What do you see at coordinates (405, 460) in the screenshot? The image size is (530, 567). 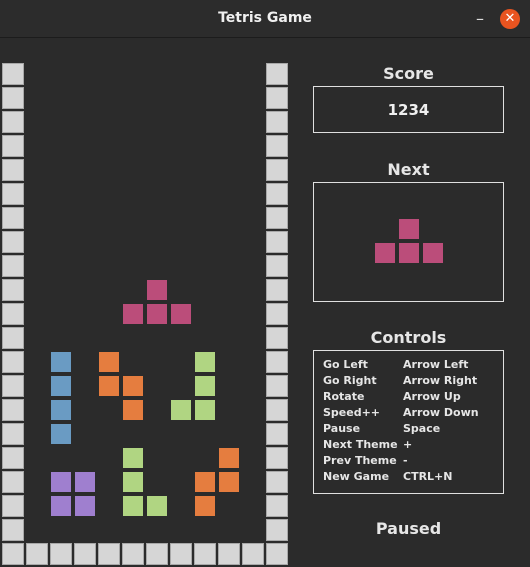 I see `control-key: -` at bounding box center [405, 460].